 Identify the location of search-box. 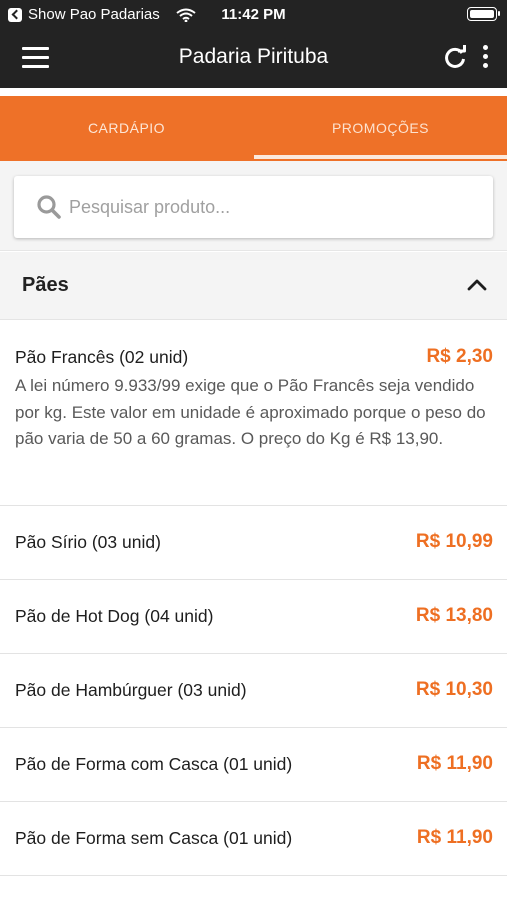
(253, 207).